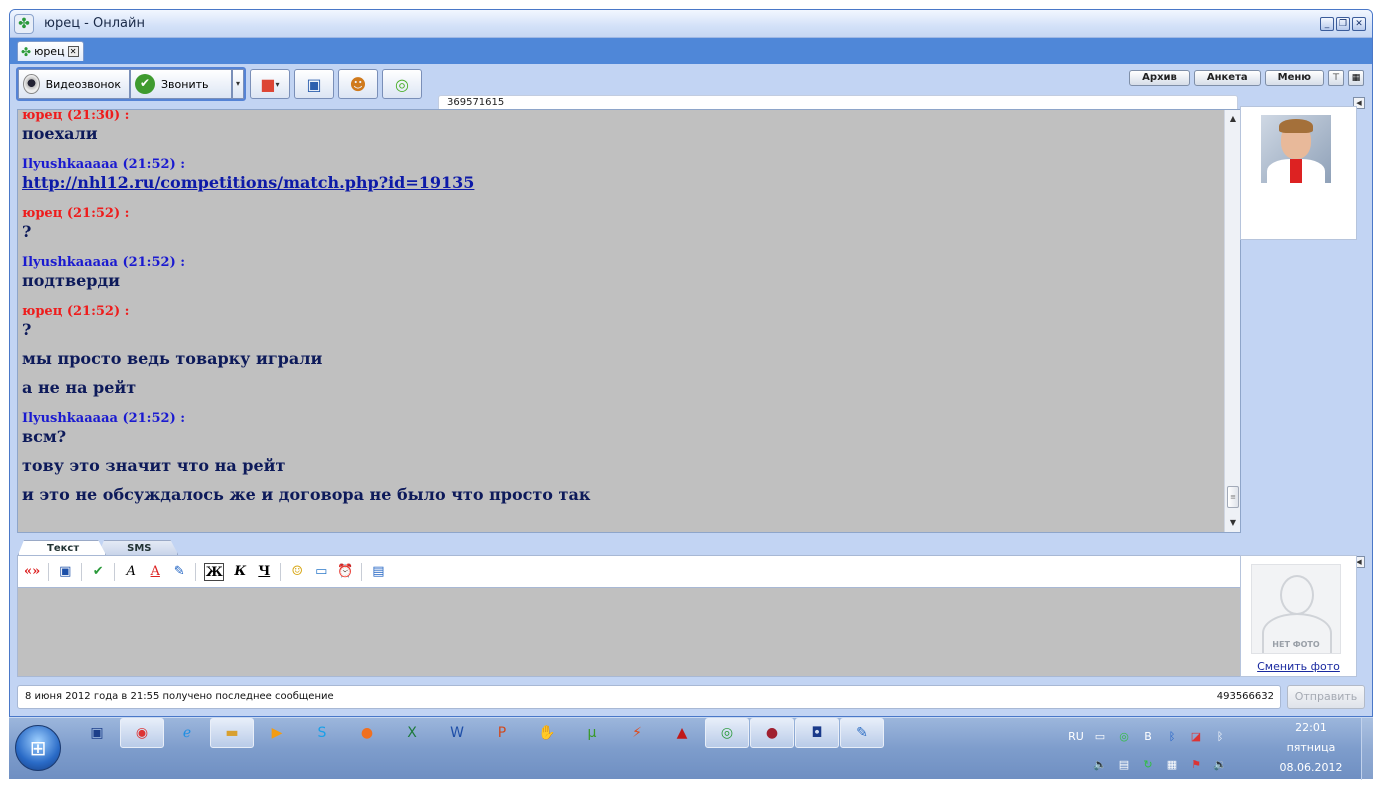 The image size is (1389, 791). Describe the element at coordinates (83, 84) in the screenshot. I see `video-call-label: Видеозвонок` at that location.